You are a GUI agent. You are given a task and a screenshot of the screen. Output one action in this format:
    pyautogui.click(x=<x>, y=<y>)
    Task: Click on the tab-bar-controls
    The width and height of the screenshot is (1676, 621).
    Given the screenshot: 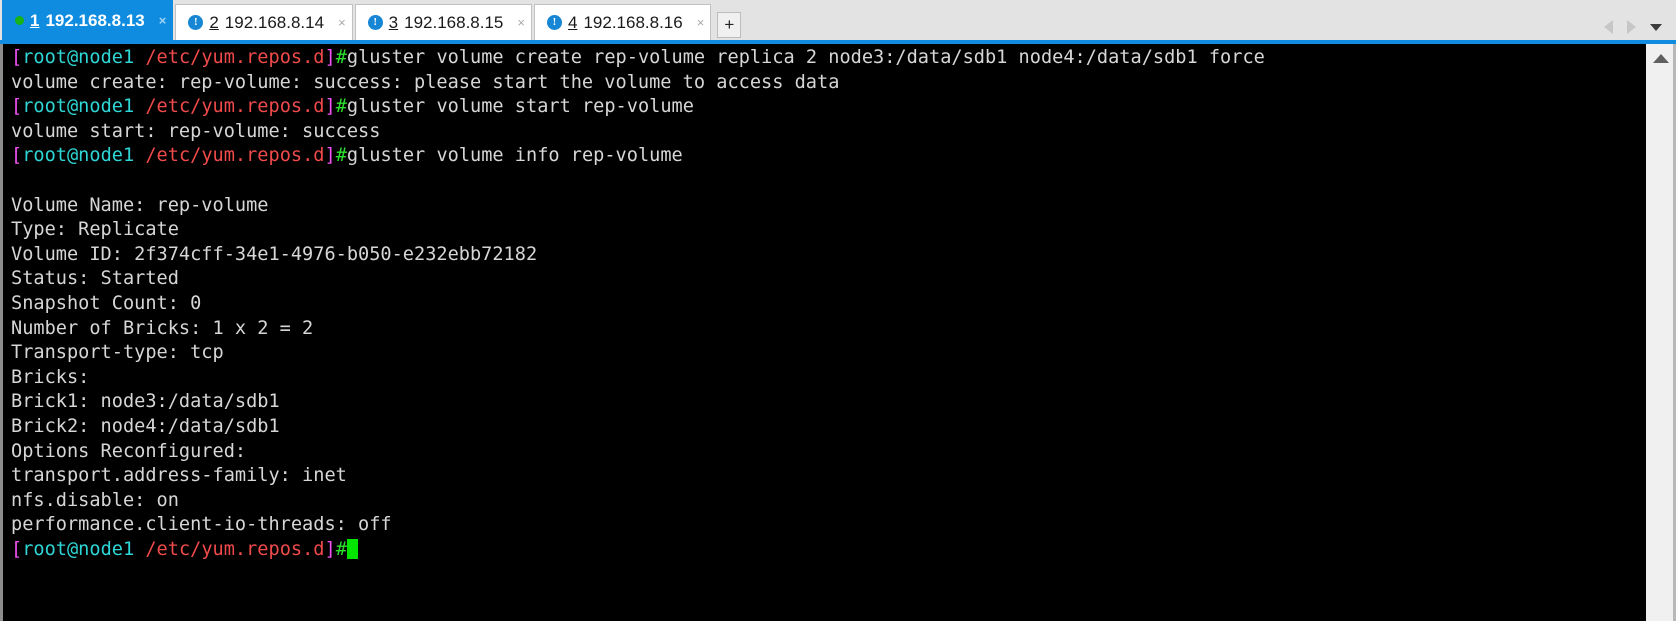 What is the action you would take?
    pyautogui.click(x=1640, y=30)
    